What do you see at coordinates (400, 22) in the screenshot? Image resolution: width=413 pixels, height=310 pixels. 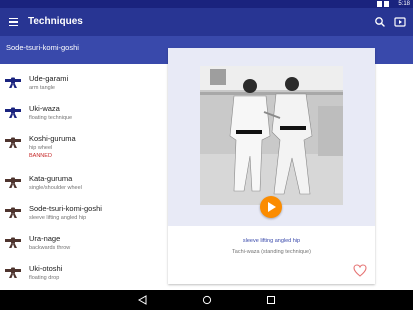 I see `video-icon` at bounding box center [400, 22].